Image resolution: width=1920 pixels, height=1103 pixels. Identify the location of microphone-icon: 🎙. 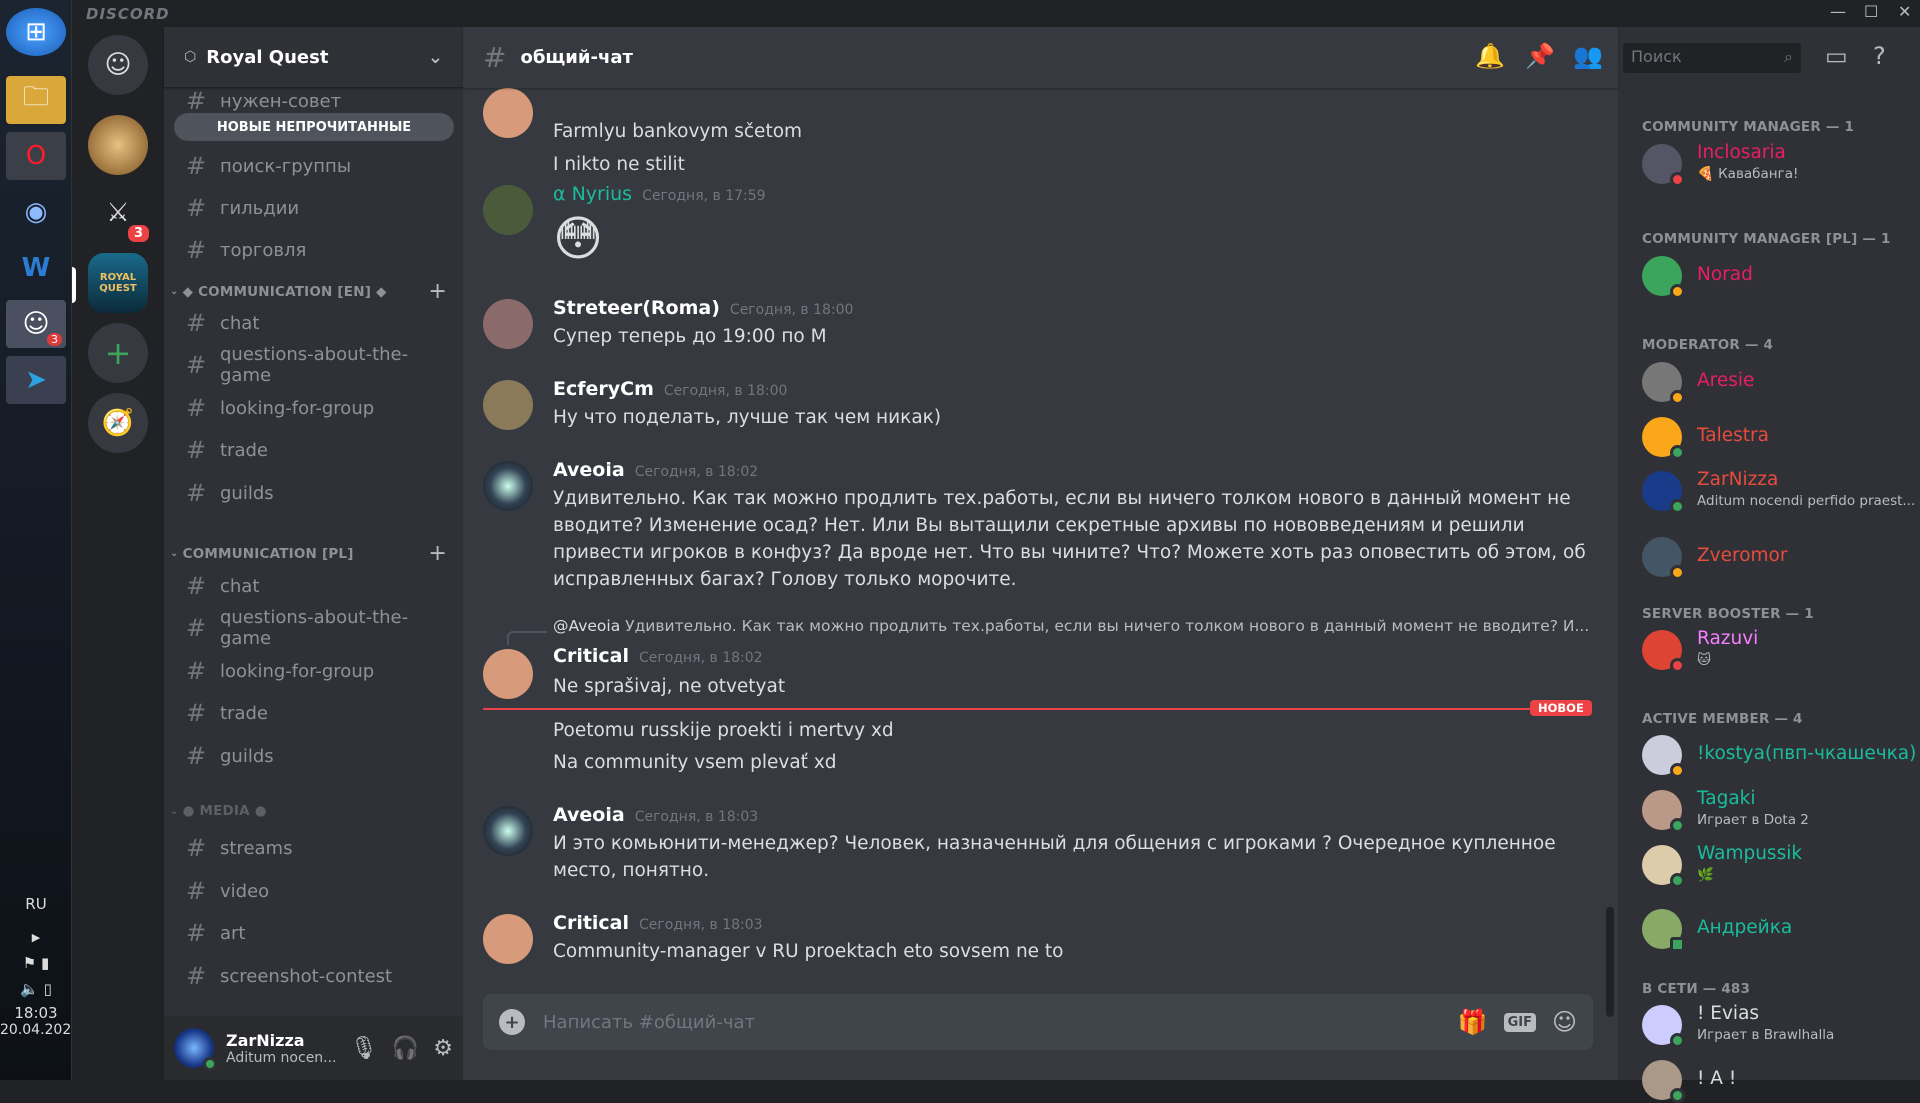
(364, 1048).